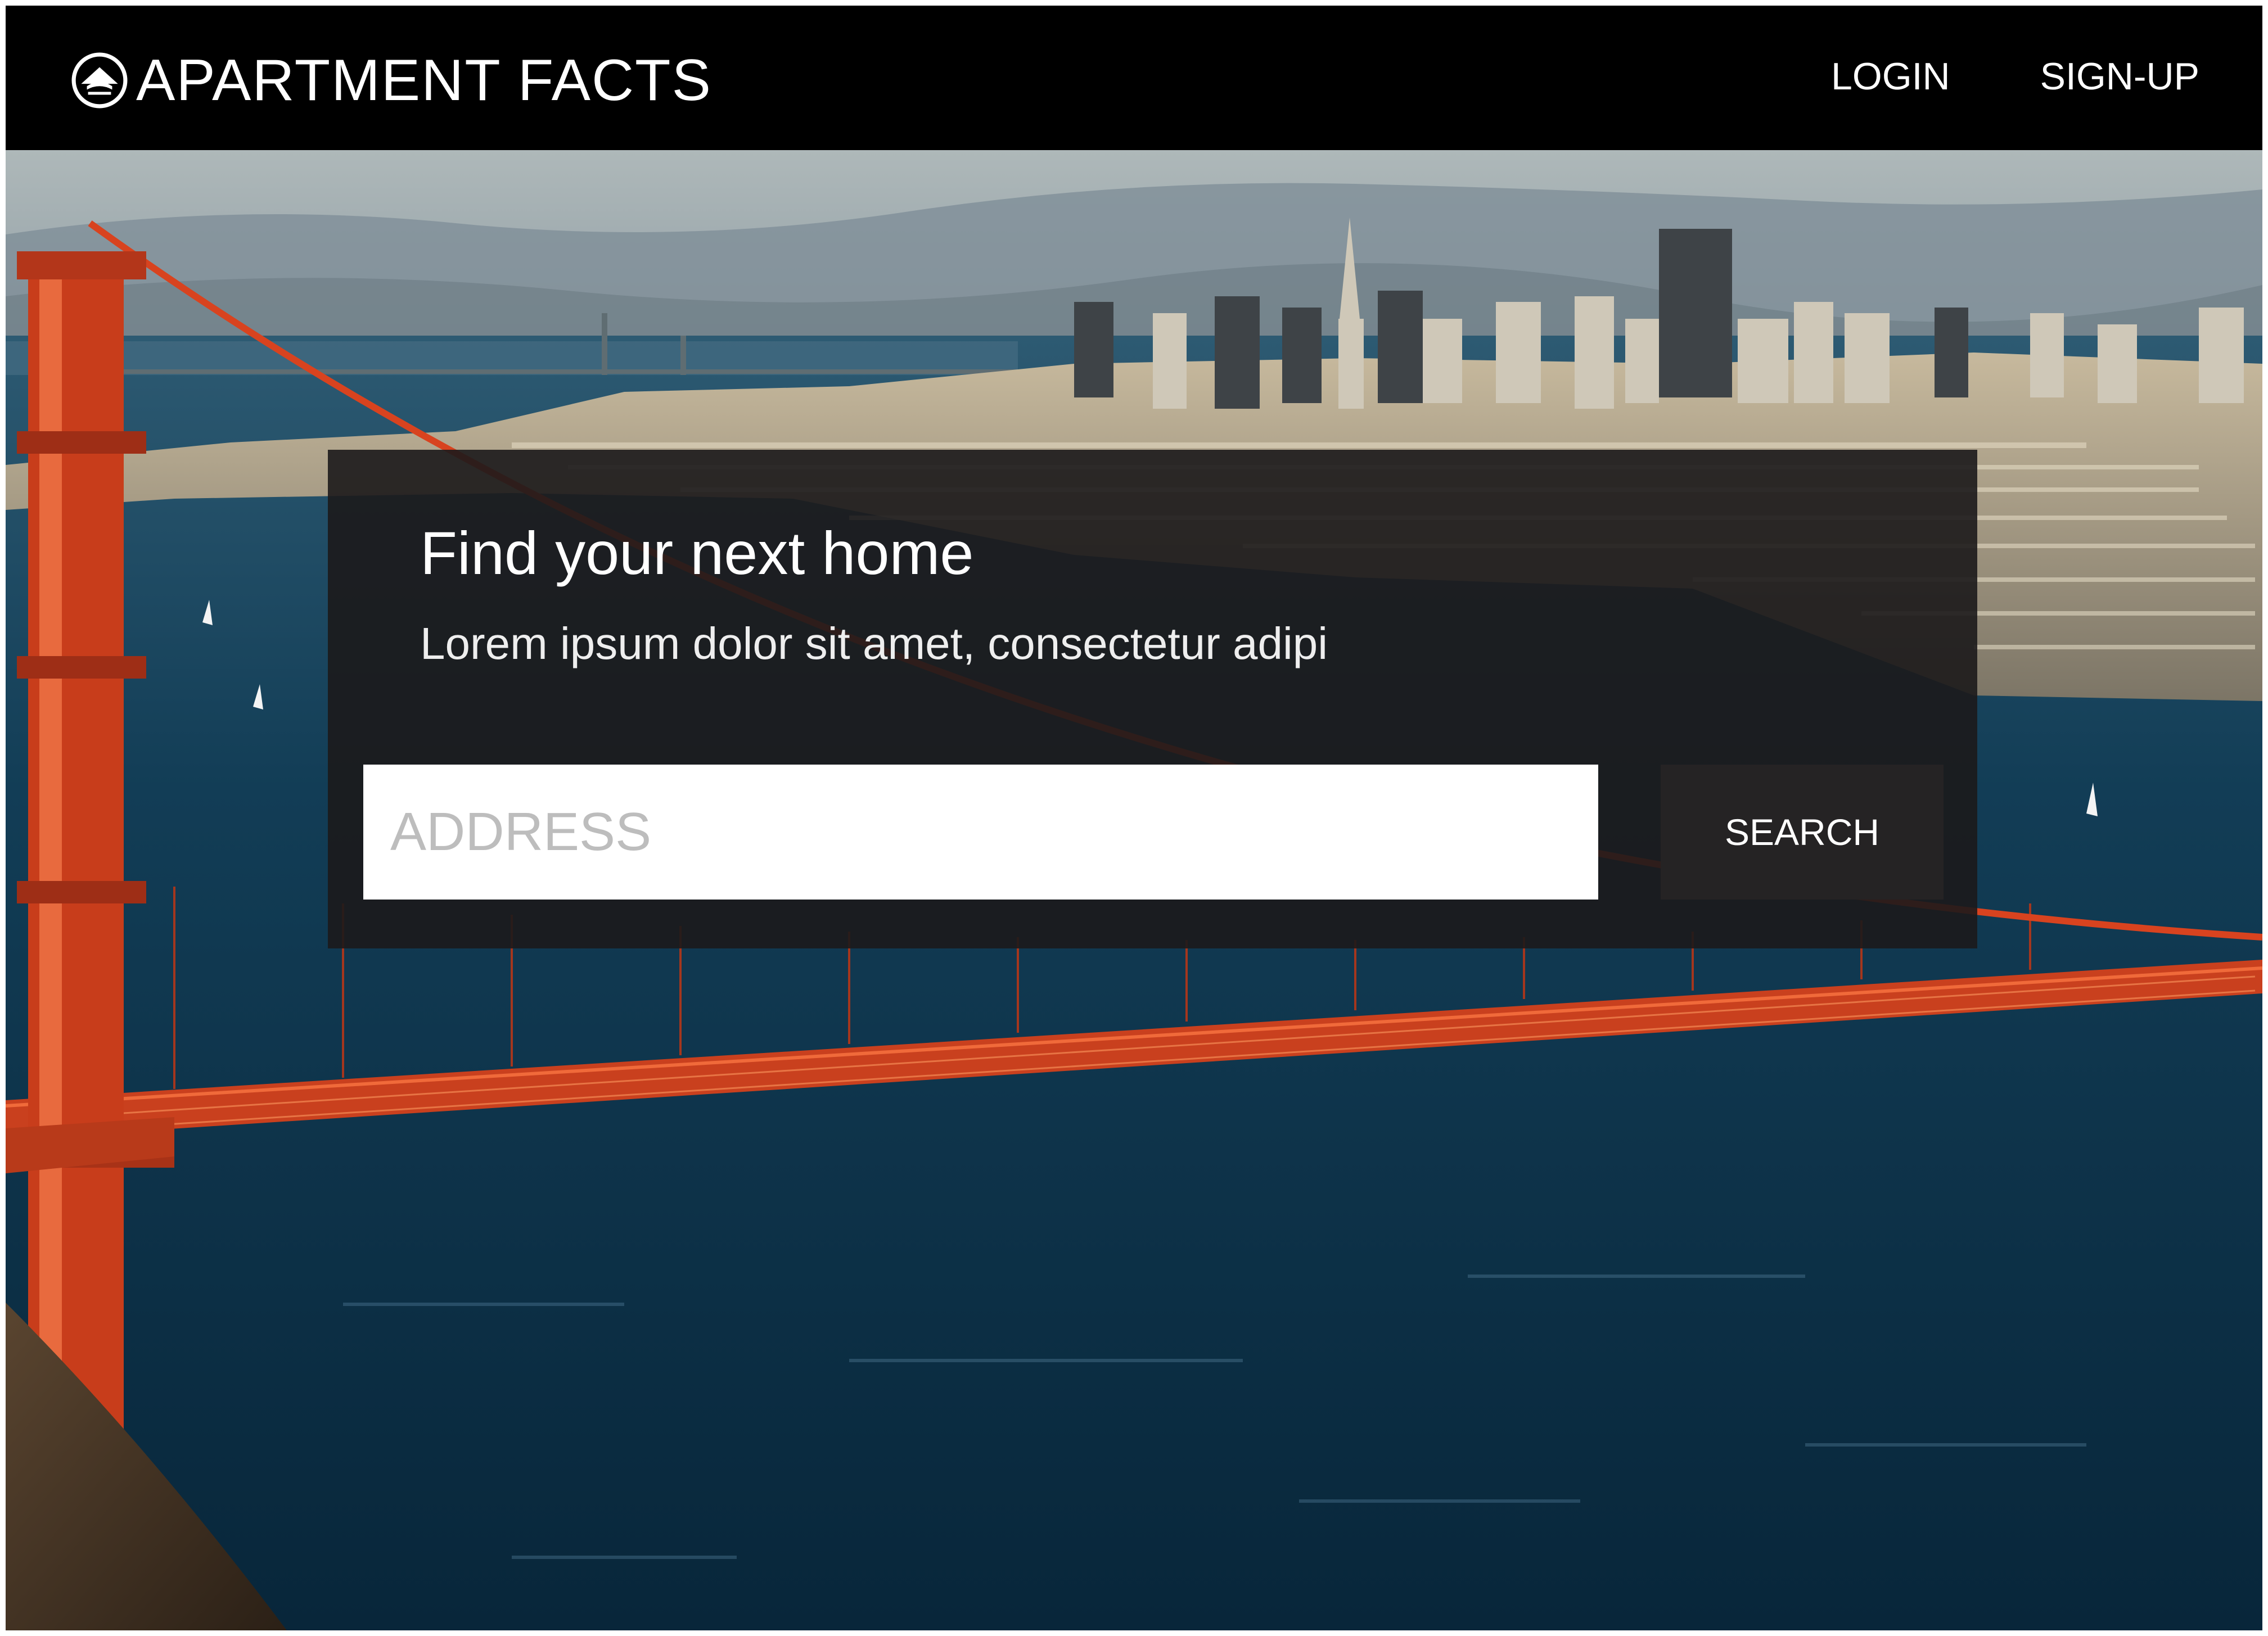  Describe the element at coordinates (2119, 76) in the screenshot. I see `signup-link: SIGN-UP` at that location.